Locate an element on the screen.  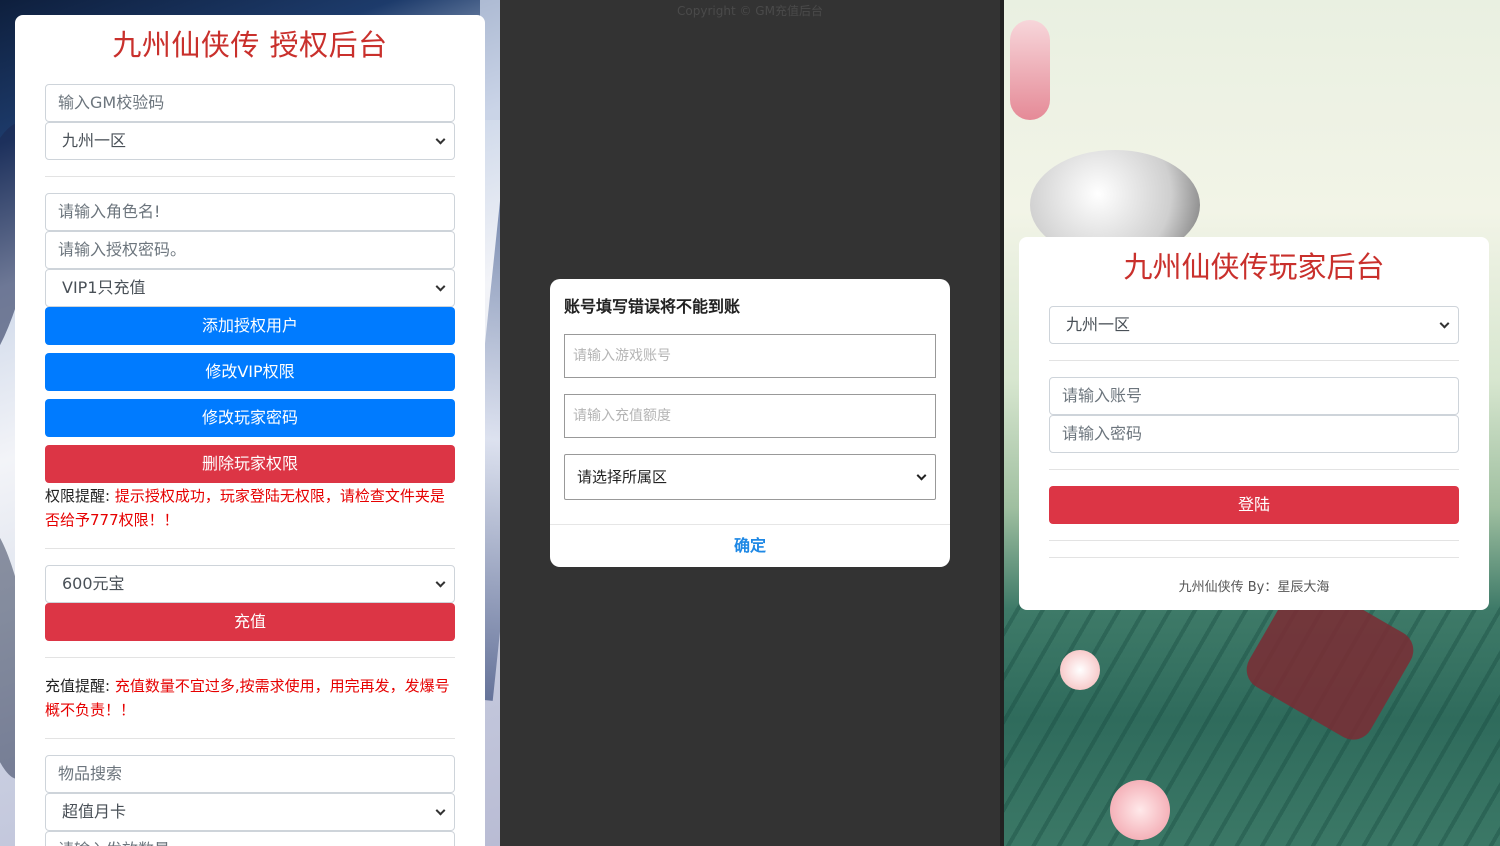
delete-permission-button: 删除玩家权限 is located at coordinates (250, 464).